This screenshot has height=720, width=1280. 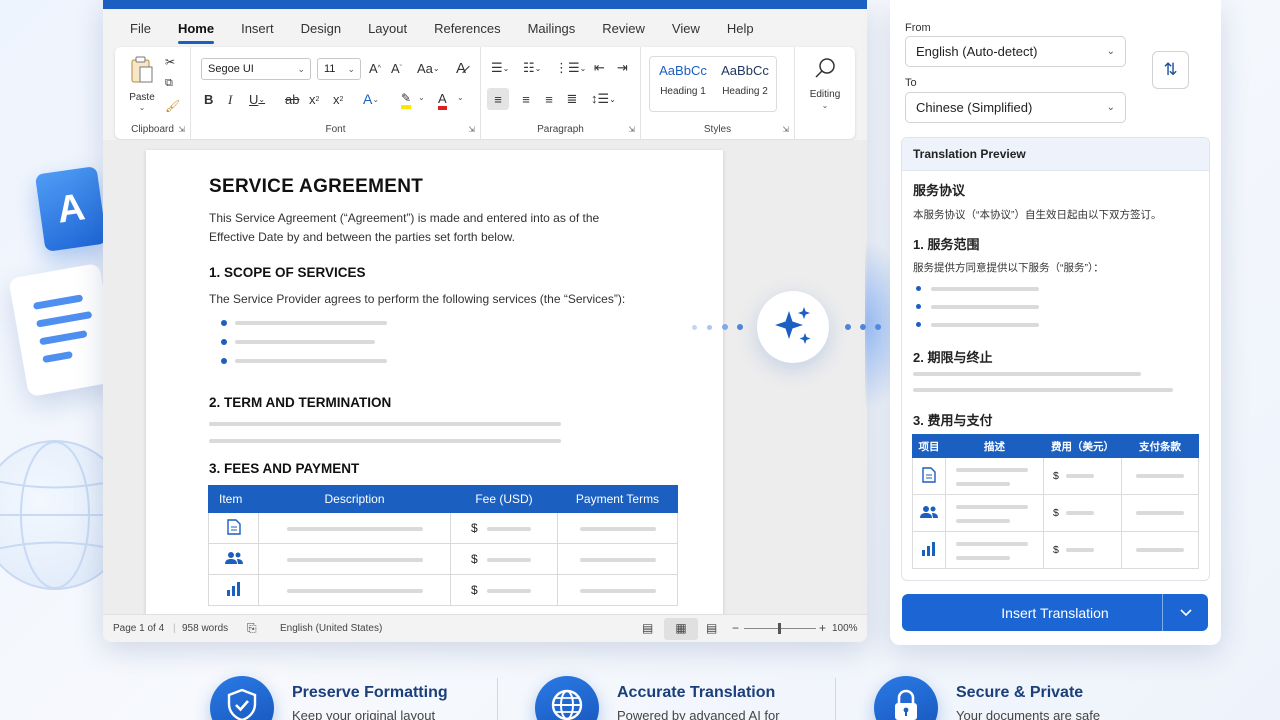 I want to click on zoom-in-icon: +, so click(x=822, y=628).